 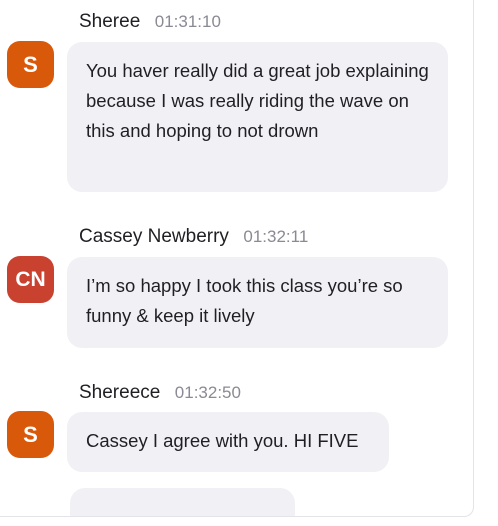 I want to click on message-header: Sheree 01:31:10, so click(x=150, y=22).